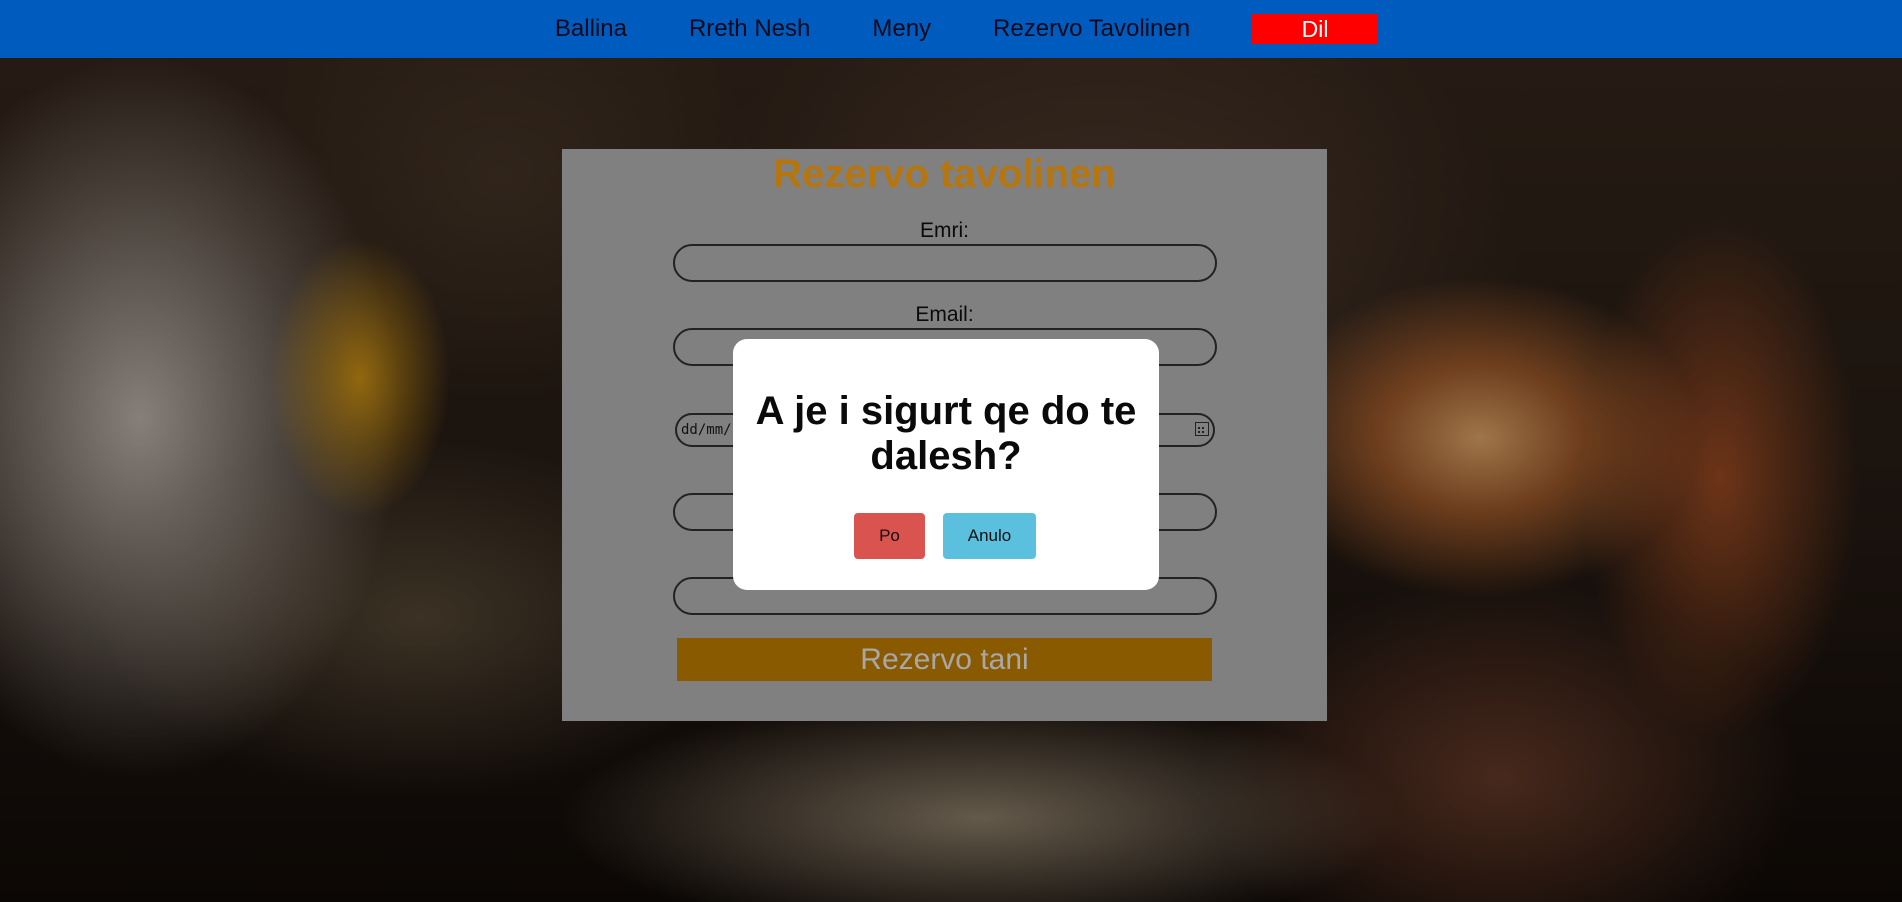 This screenshot has height=902, width=1902. I want to click on date-placeholder: dd/mm/, so click(706, 430).